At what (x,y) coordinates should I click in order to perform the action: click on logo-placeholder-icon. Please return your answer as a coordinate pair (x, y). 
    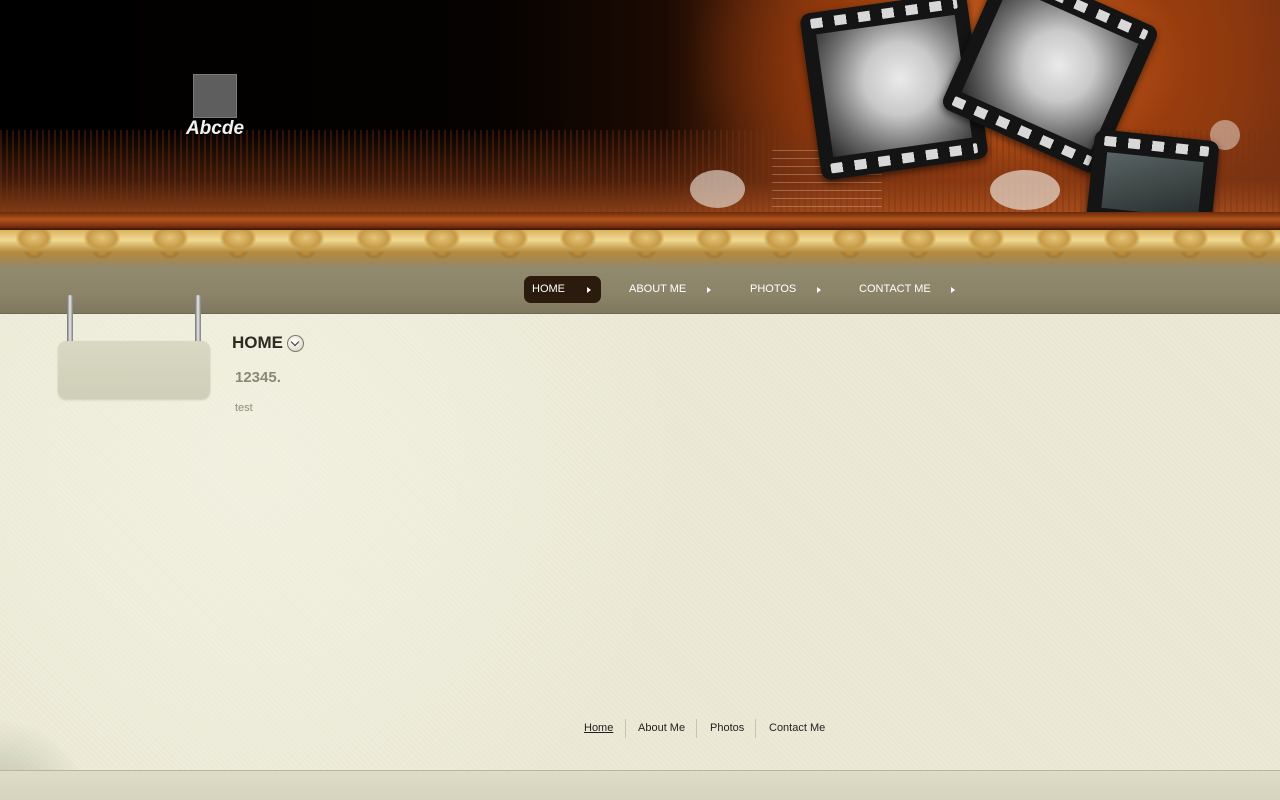
    Looking at the image, I should click on (215, 96).